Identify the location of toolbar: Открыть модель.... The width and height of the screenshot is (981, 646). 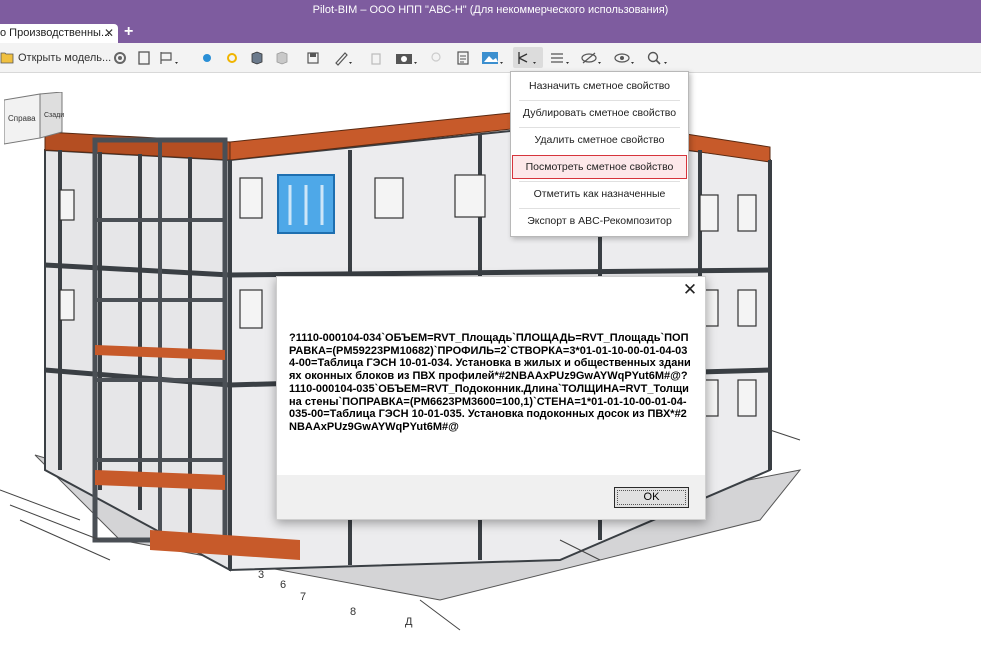
(490, 58).